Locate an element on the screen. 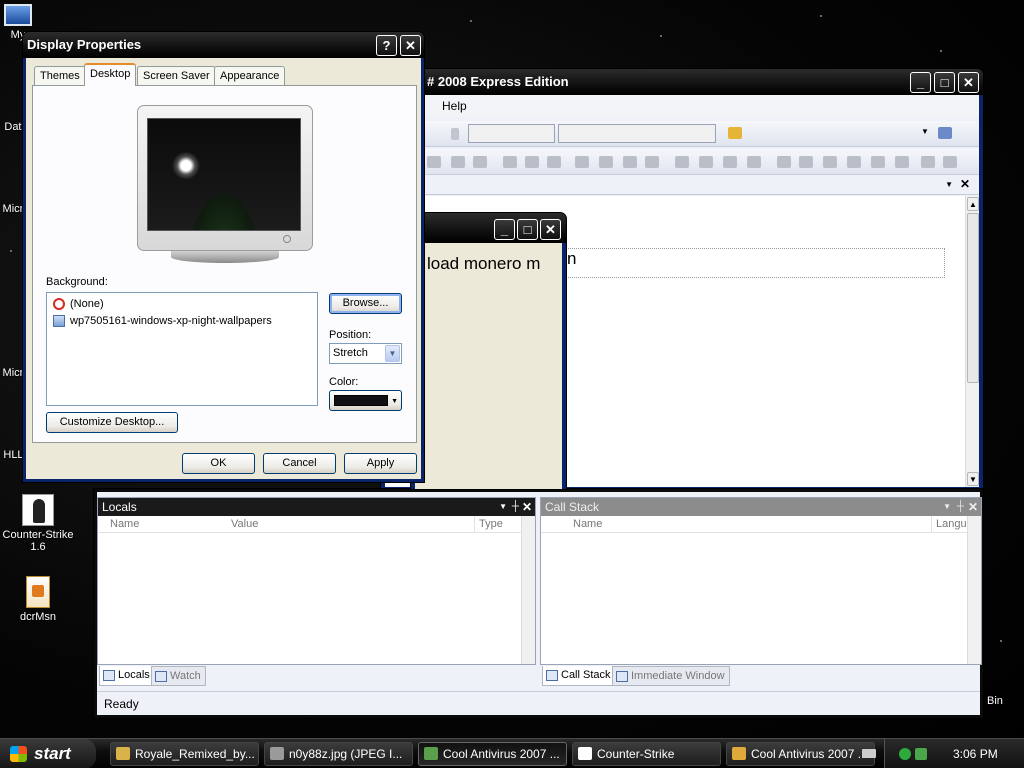 Image resolution: width=1024 pixels, height=768 pixels. help-button: ? is located at coordinates (386, 45).